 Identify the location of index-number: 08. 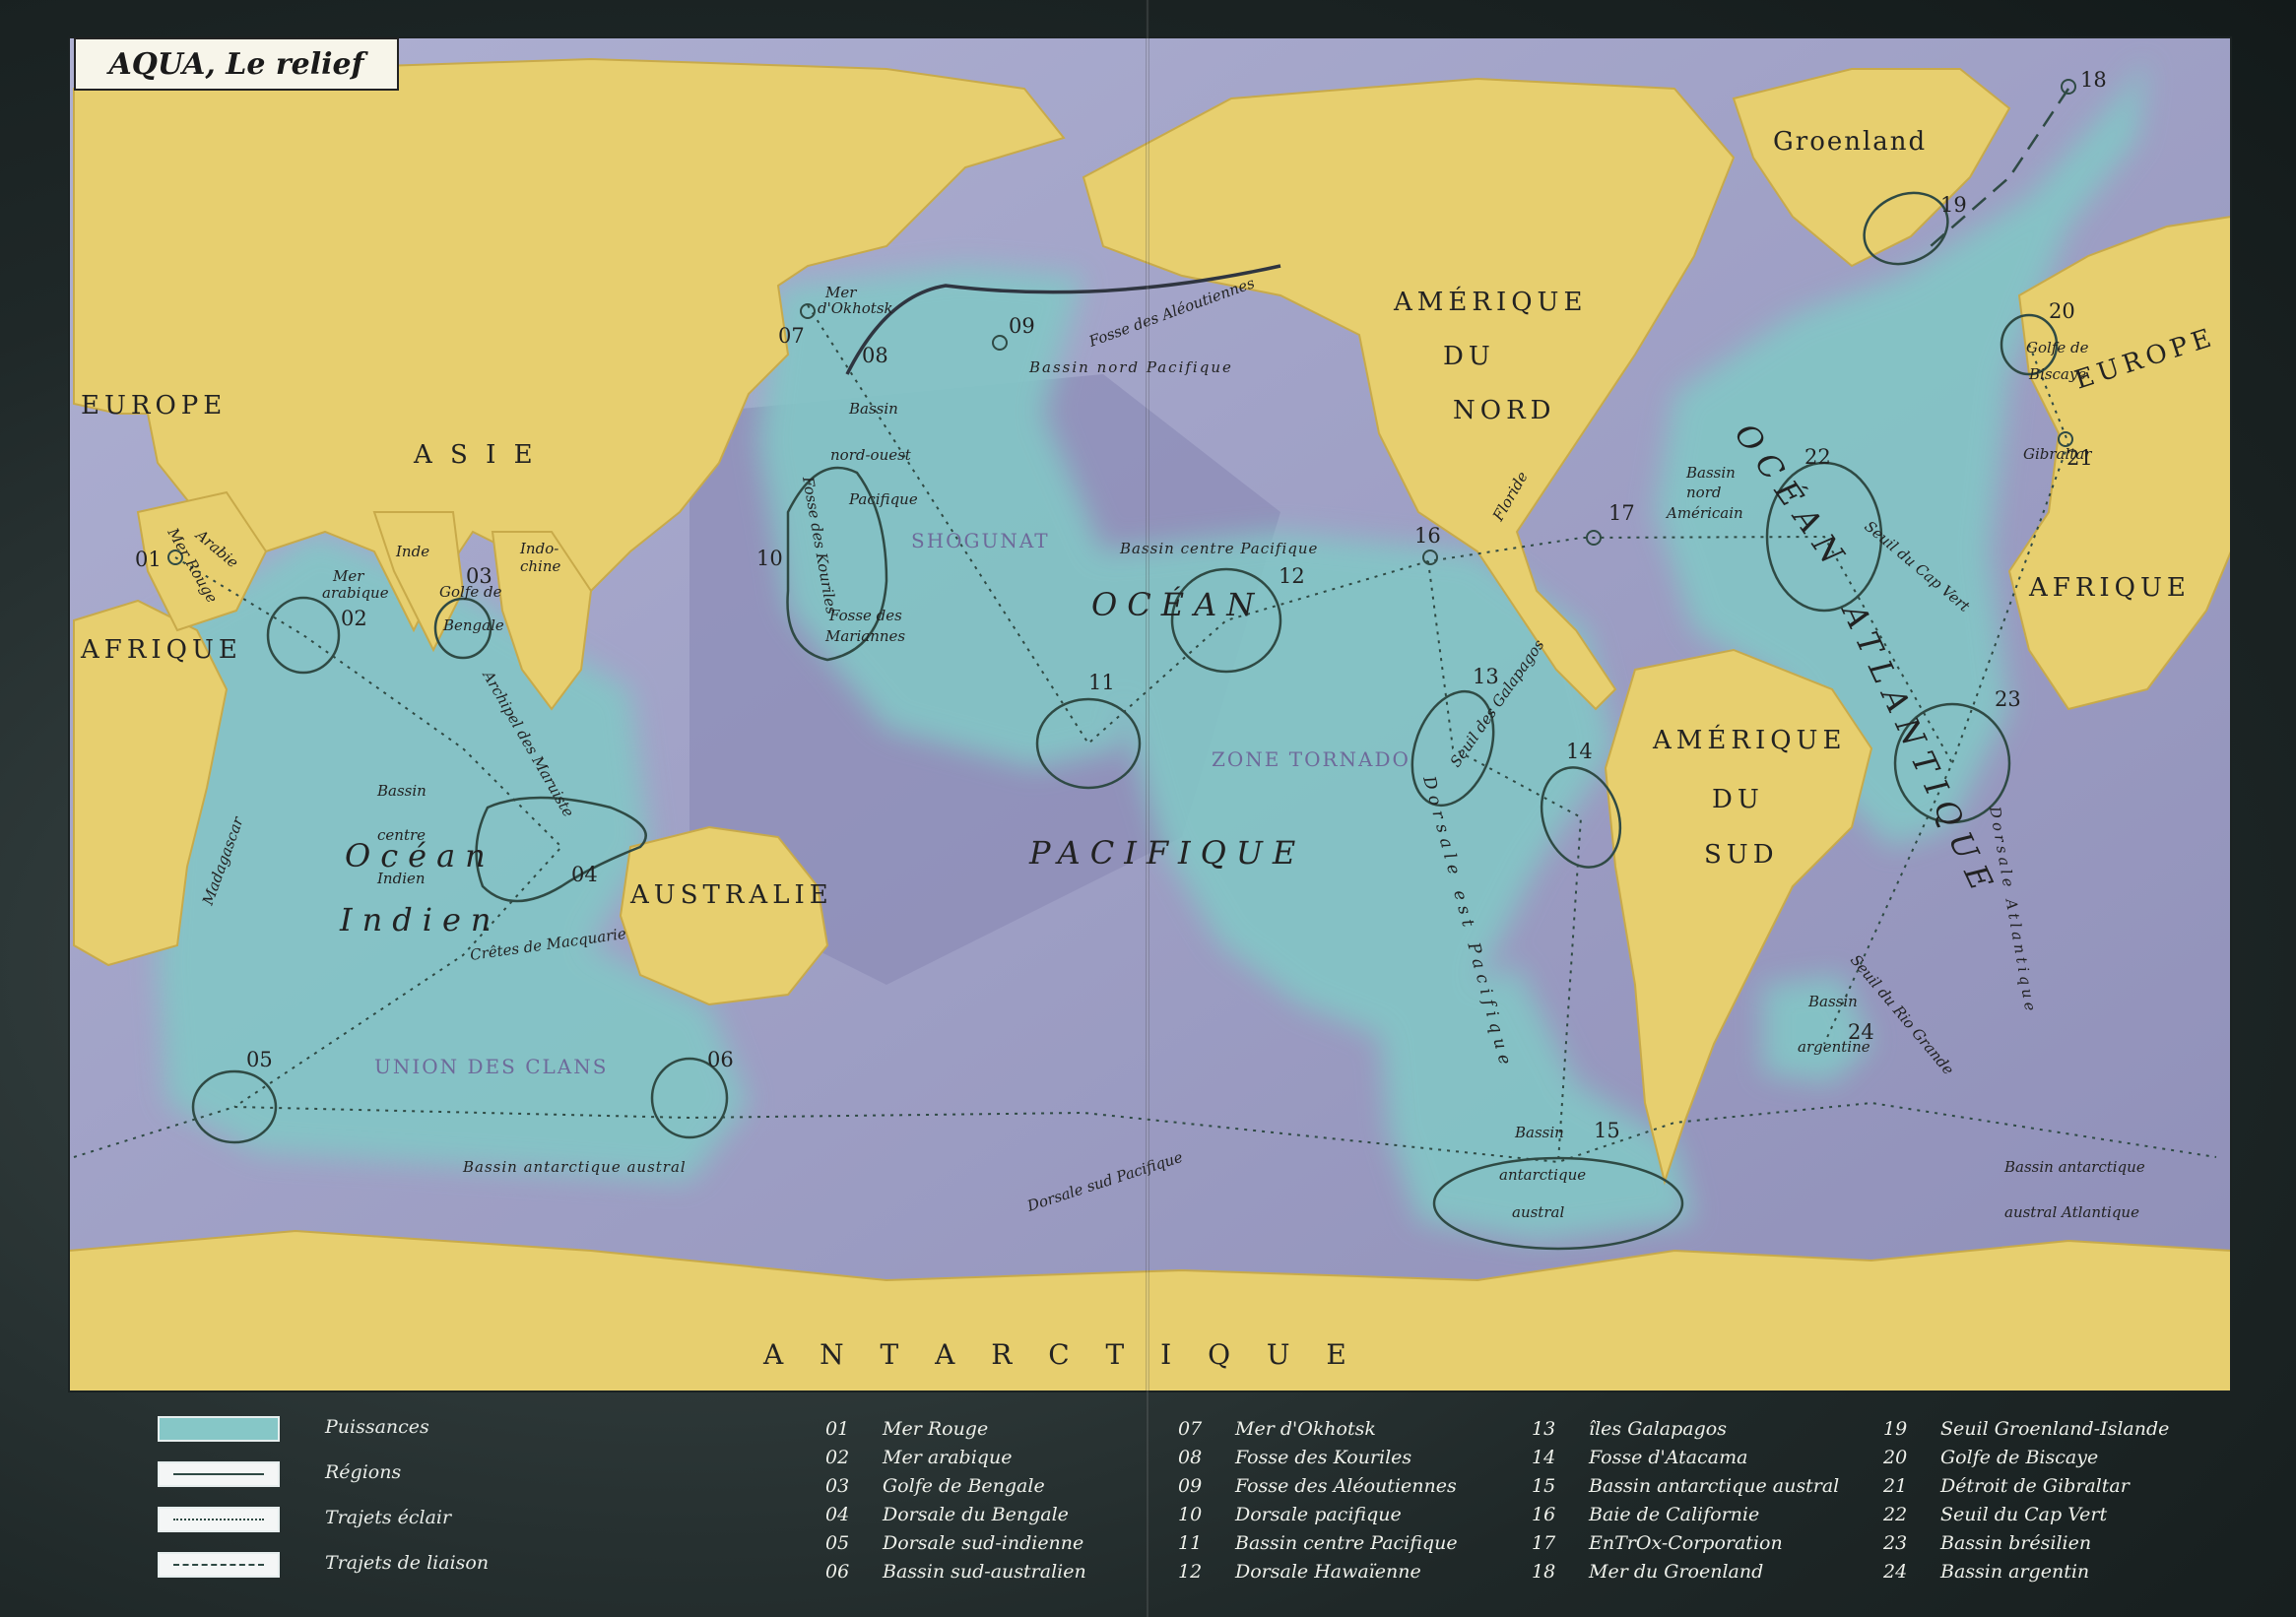
(1190, 1457).